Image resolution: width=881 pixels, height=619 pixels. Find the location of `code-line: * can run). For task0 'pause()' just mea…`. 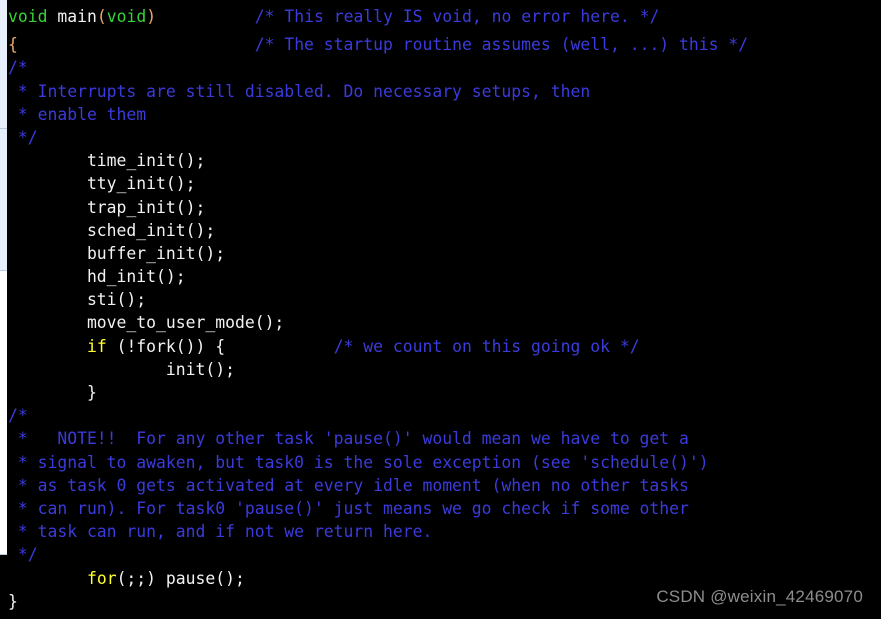

code-line: * can run). For task0 'pause()' just mea… is located at coordinates (440, 508).